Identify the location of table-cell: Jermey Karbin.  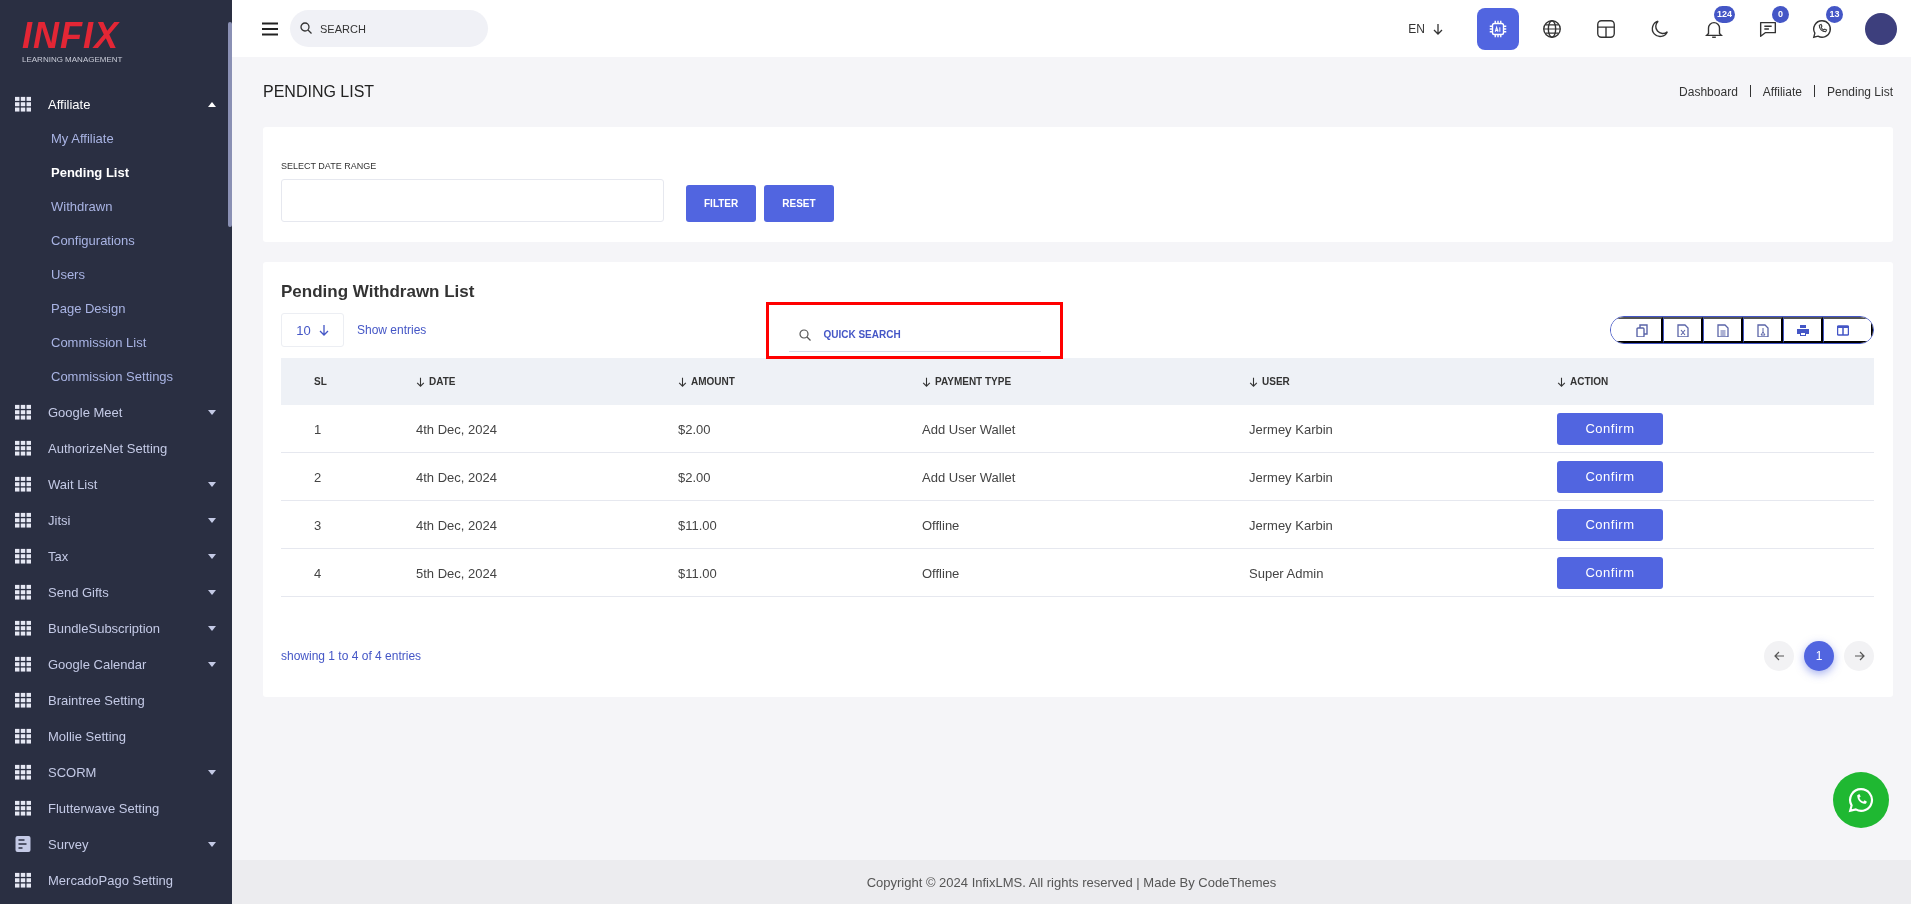
(1291, 429).